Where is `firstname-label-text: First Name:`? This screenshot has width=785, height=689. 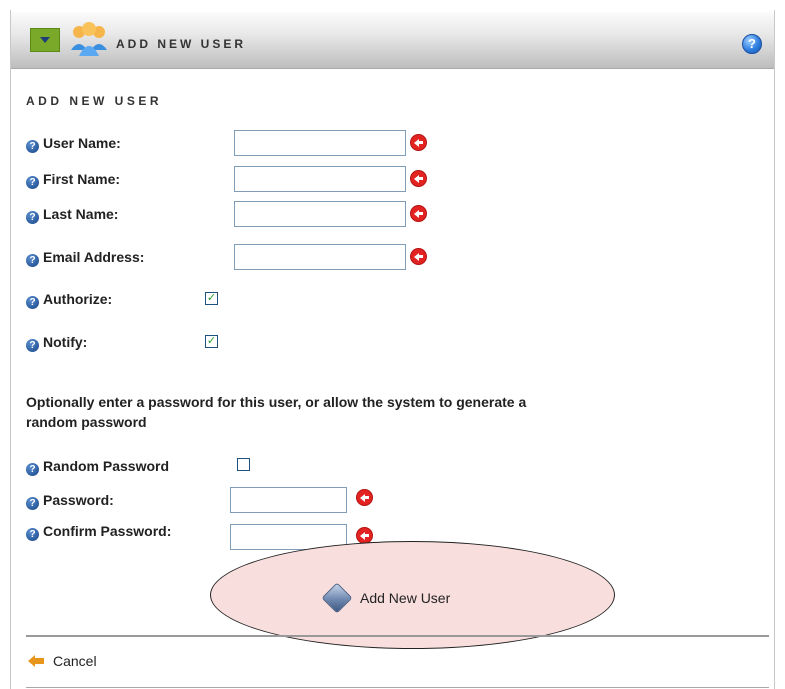
firstname-label-text: First Name: is located at coordinates (82, 179).